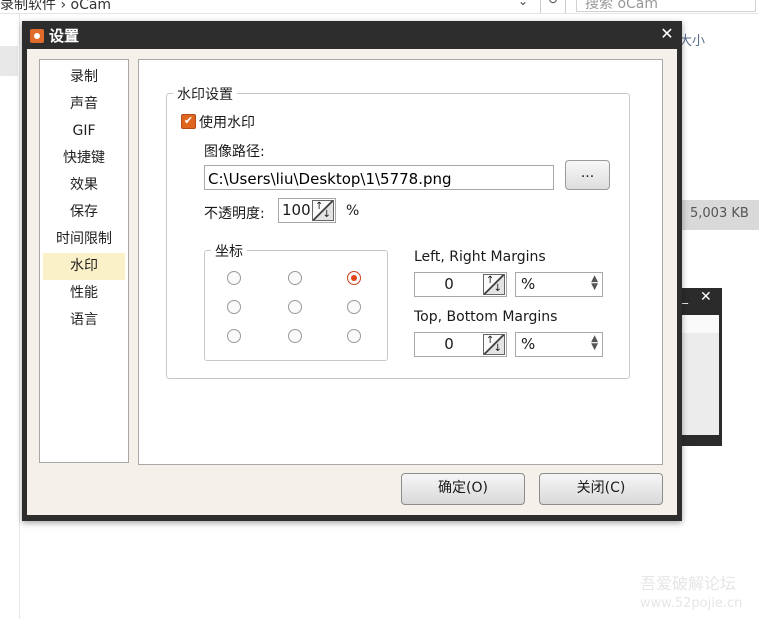  I want to click on position-radio-middle-left, so click(234, 307).